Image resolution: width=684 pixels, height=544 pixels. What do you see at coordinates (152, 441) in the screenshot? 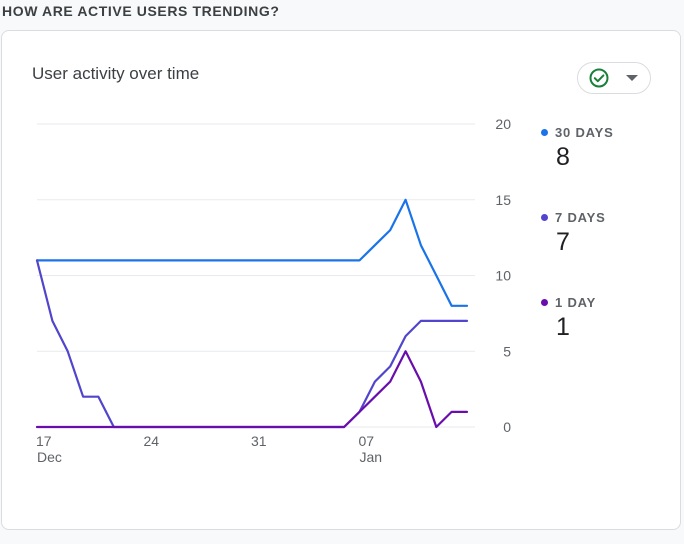
I see `x-tick-label-24: 24` at bounding box center [152, 441].